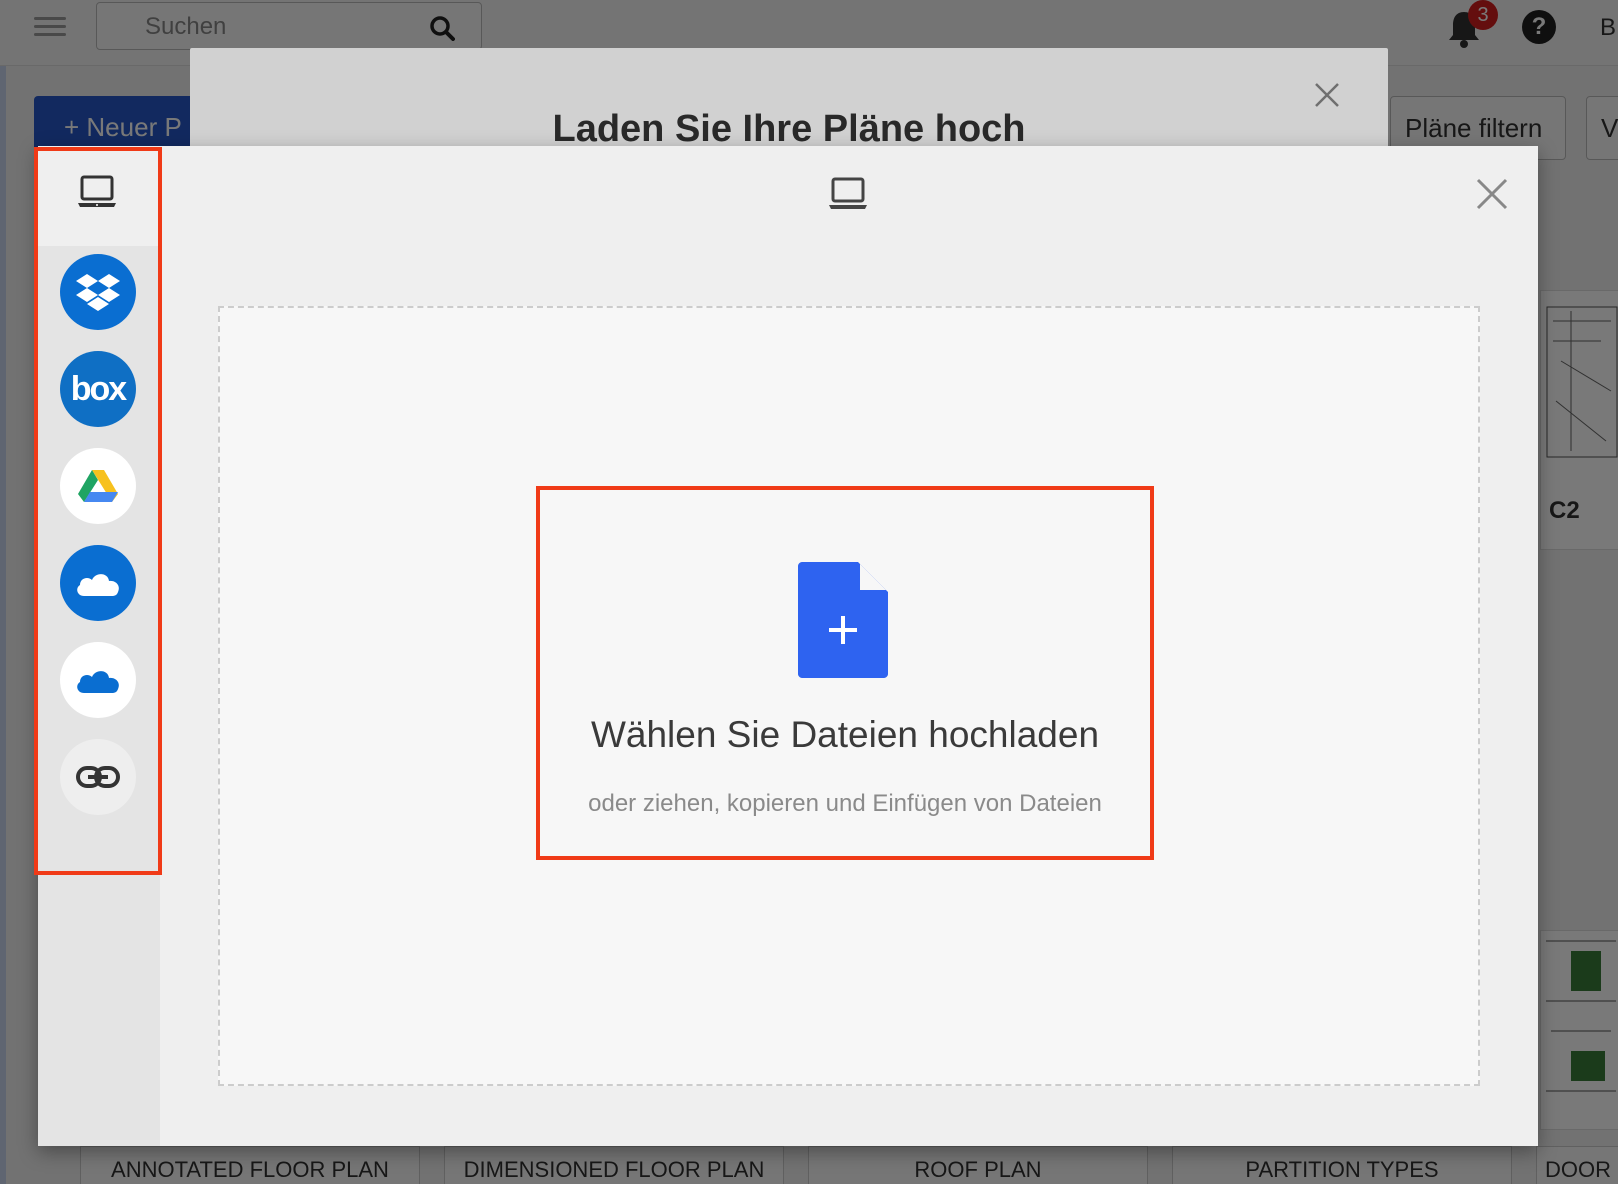 The width and height of the screenshot is (1618, 1184). I want to click on link-icon, so click(98, 777).